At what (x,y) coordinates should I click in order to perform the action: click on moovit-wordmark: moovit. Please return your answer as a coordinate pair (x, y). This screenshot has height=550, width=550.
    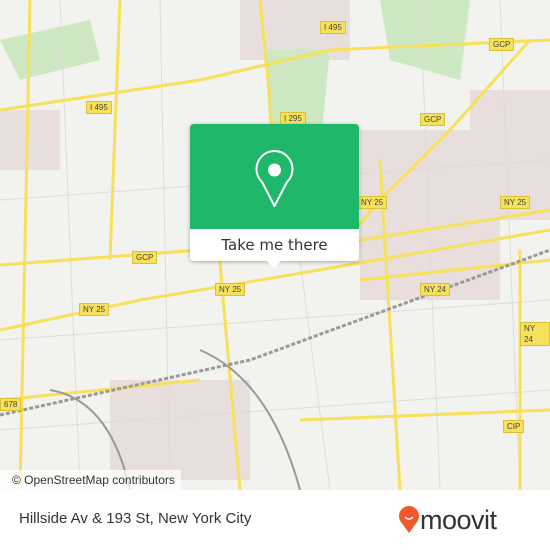
    Looking at the image, I should click on (458, 519).